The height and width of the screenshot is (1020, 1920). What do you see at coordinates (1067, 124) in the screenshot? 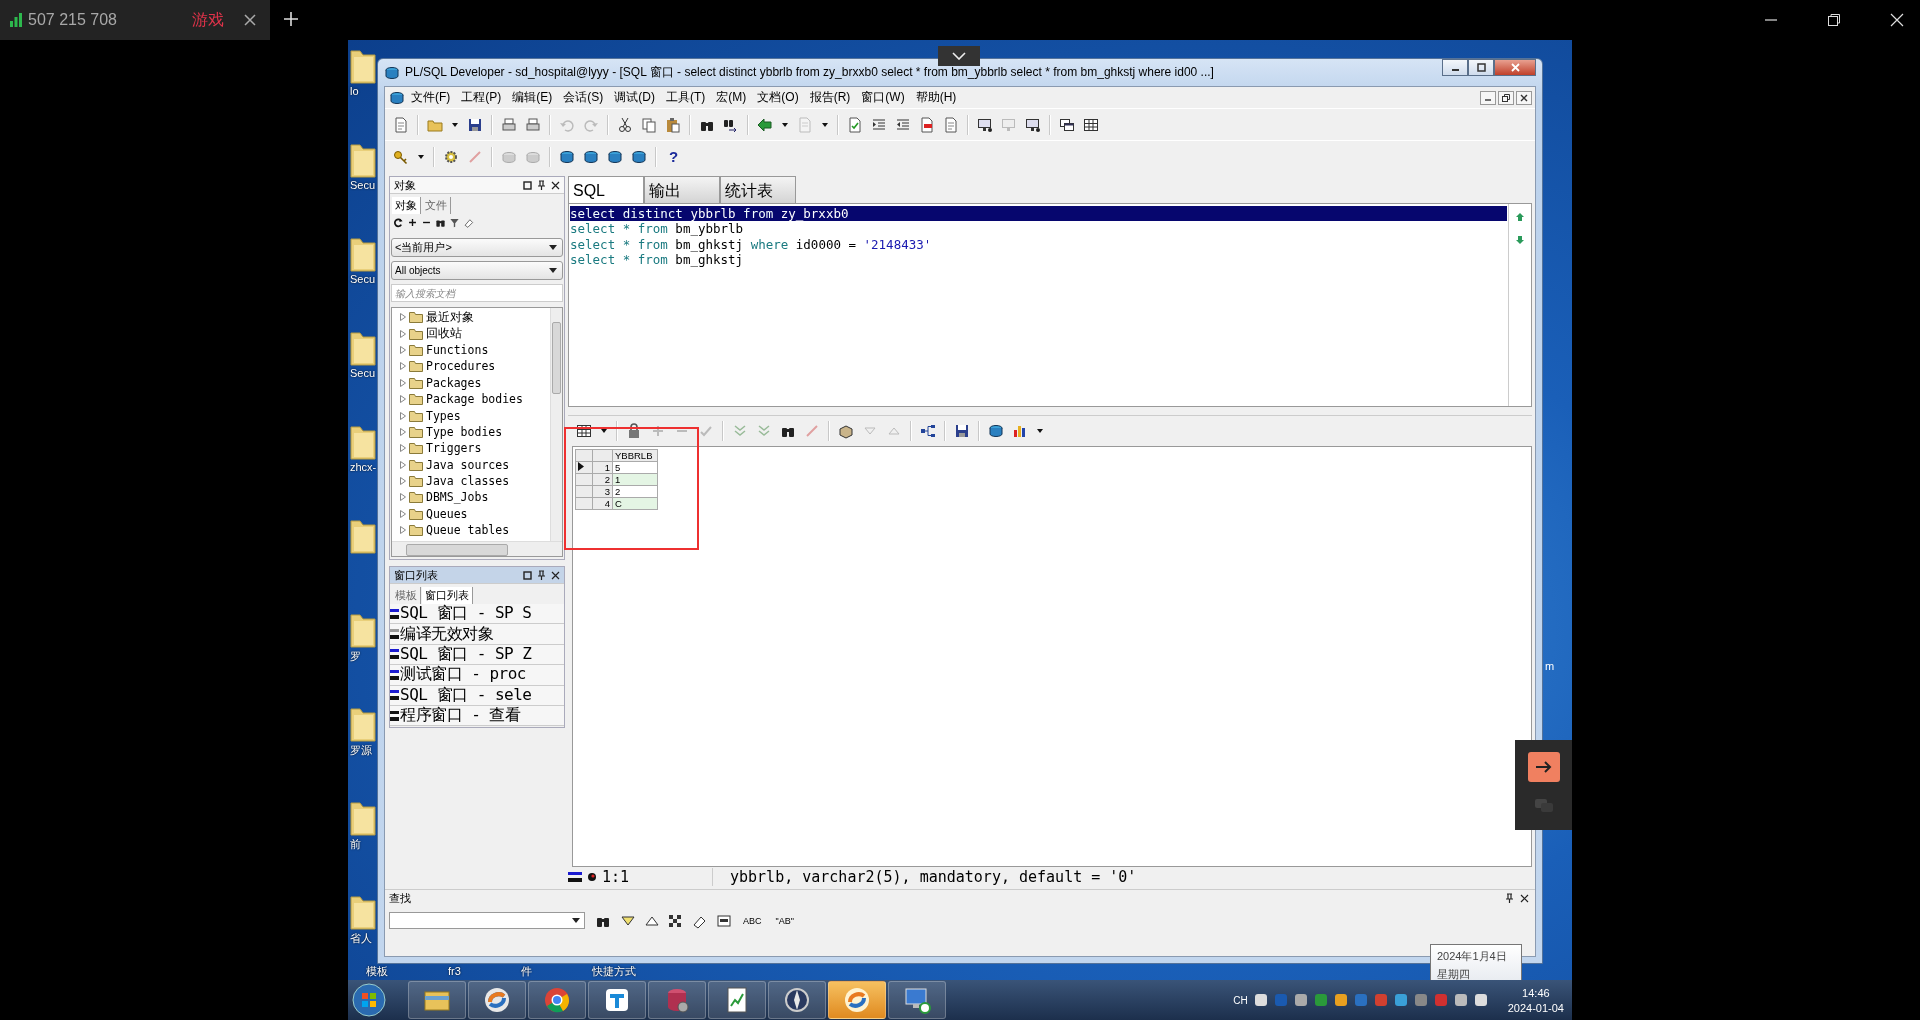
I see `windows-icon` at bounding box center [1067, 124].